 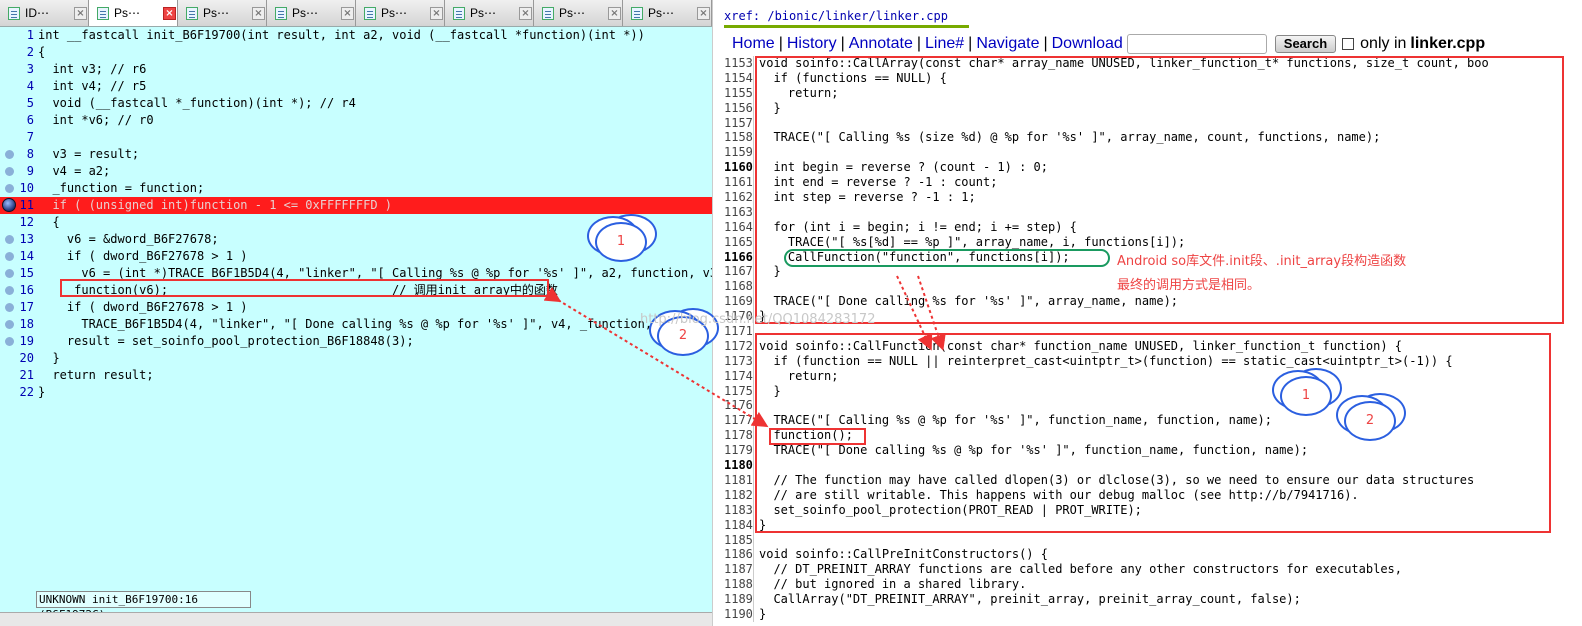 What do you see at coordinates (881, 43) in the screenshot?
I see `nav-link-annotate: Annotate` at bounding box center [881, 43].